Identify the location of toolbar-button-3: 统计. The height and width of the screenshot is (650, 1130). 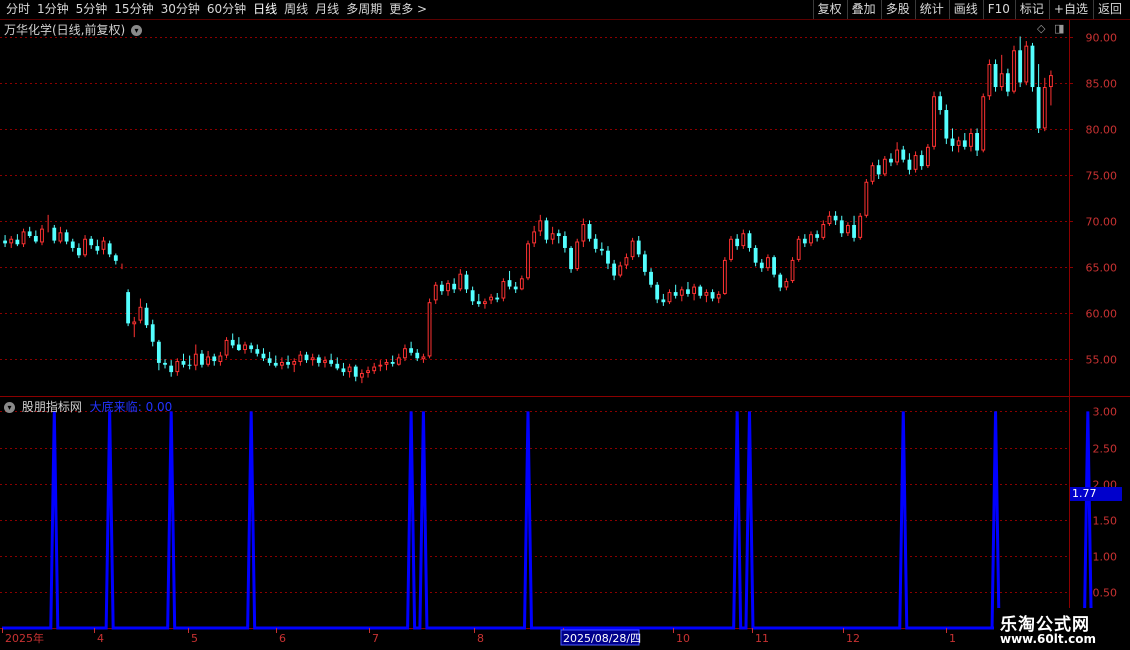
(932, 9).